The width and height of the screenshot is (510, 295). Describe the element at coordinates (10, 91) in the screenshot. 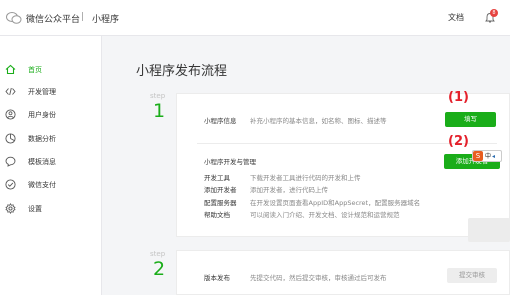

I see `code-icon` at that location.